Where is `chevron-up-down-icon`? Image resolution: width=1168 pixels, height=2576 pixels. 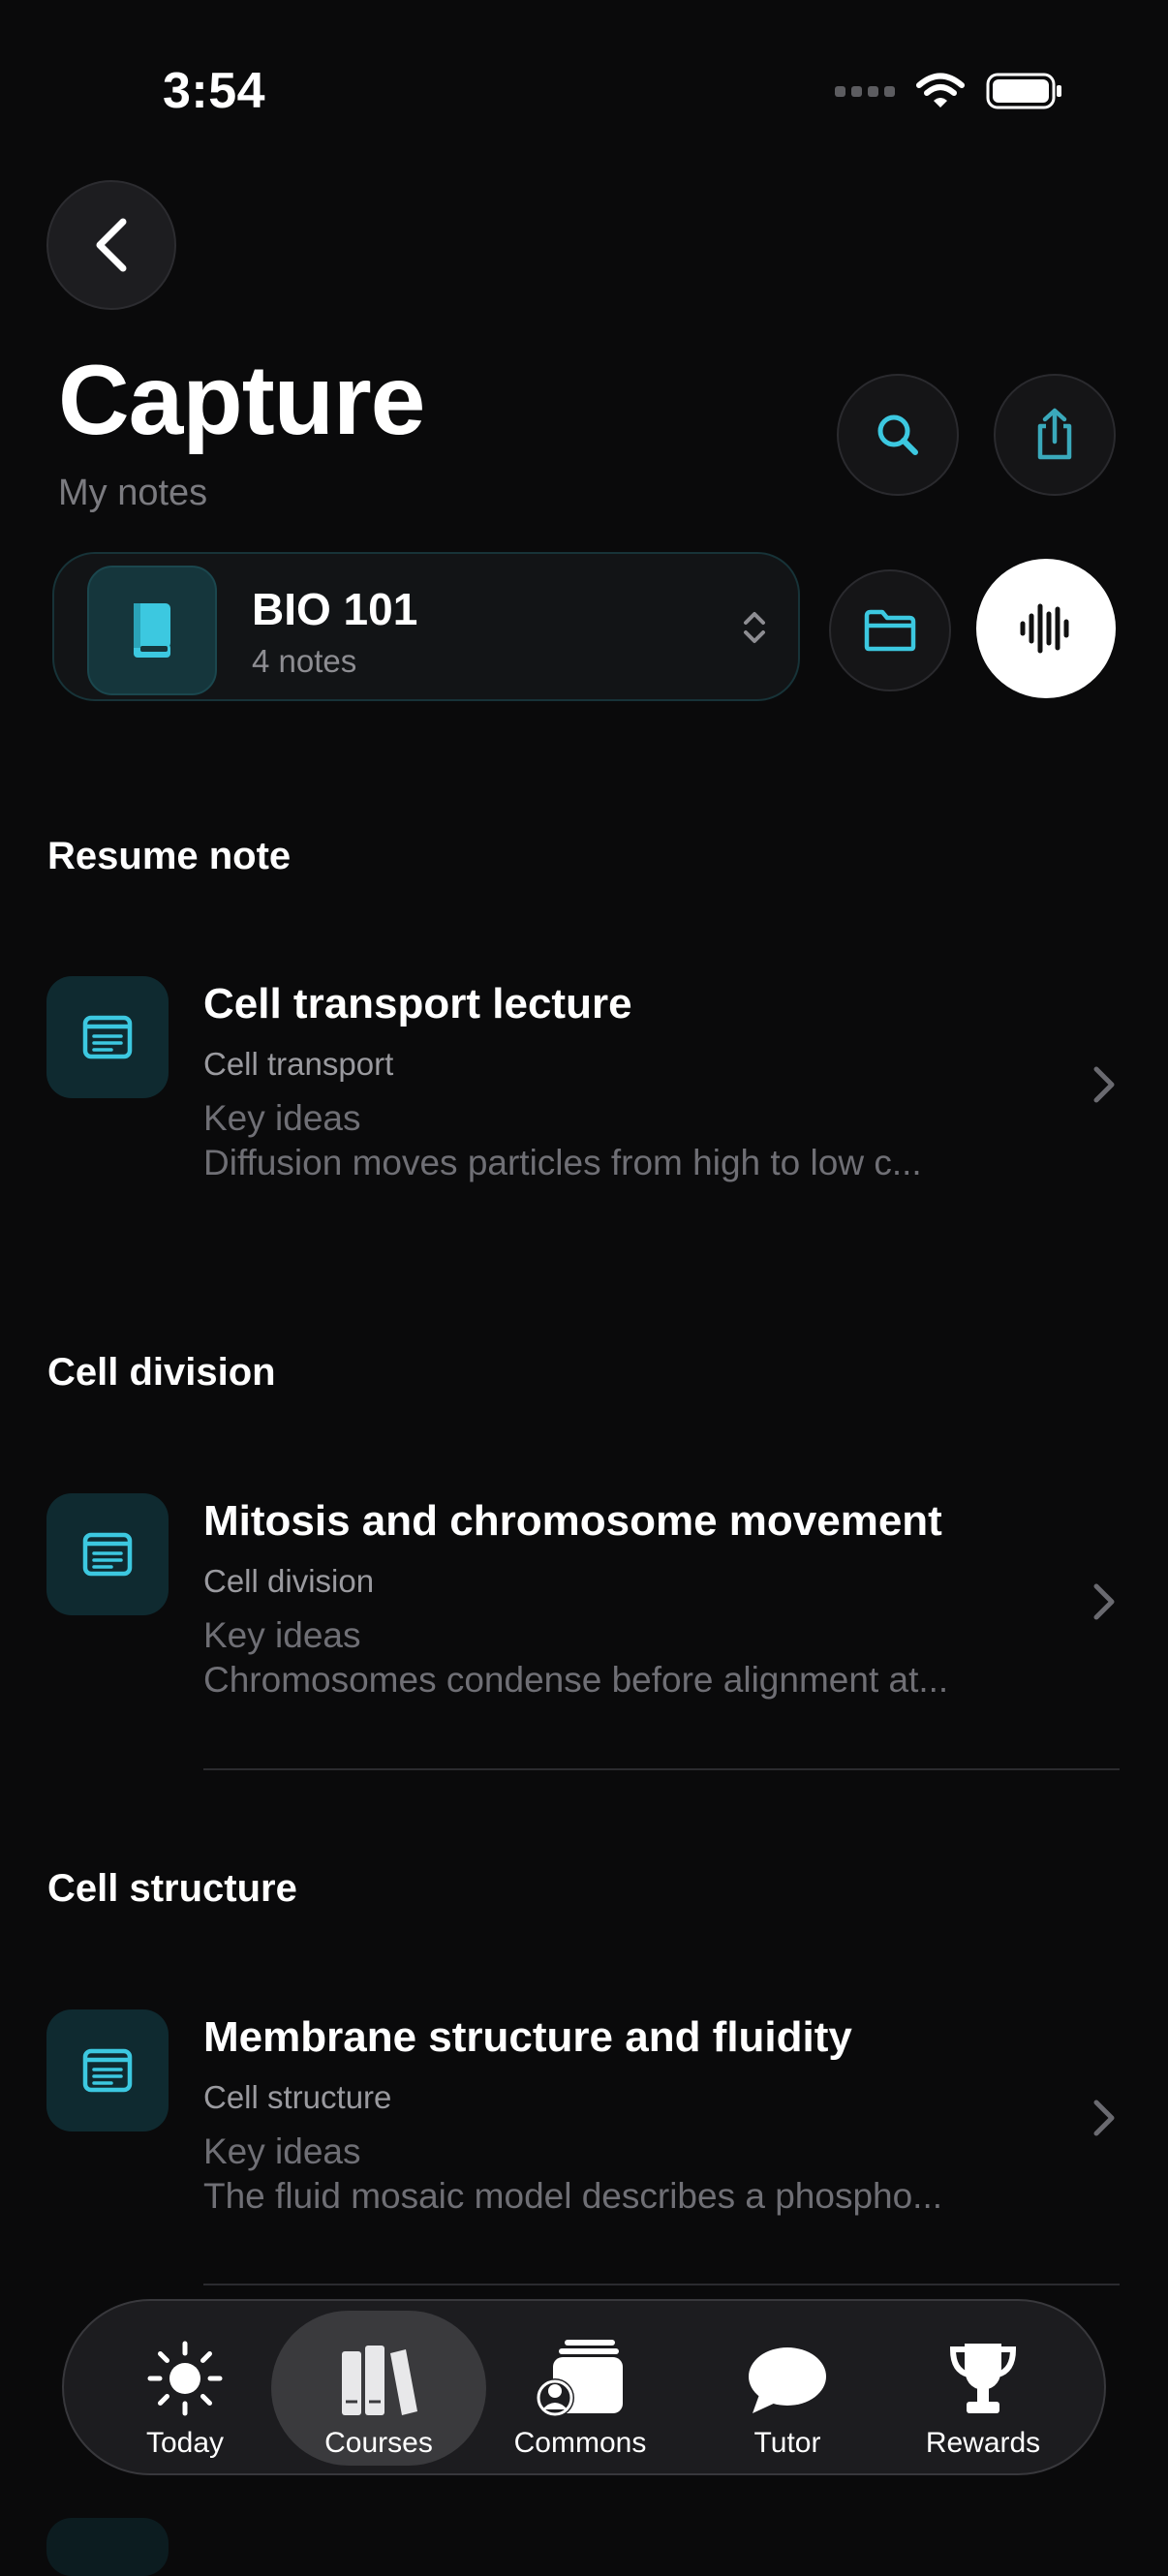 chevron-up-down-icon is located at coordinates (754, 627).